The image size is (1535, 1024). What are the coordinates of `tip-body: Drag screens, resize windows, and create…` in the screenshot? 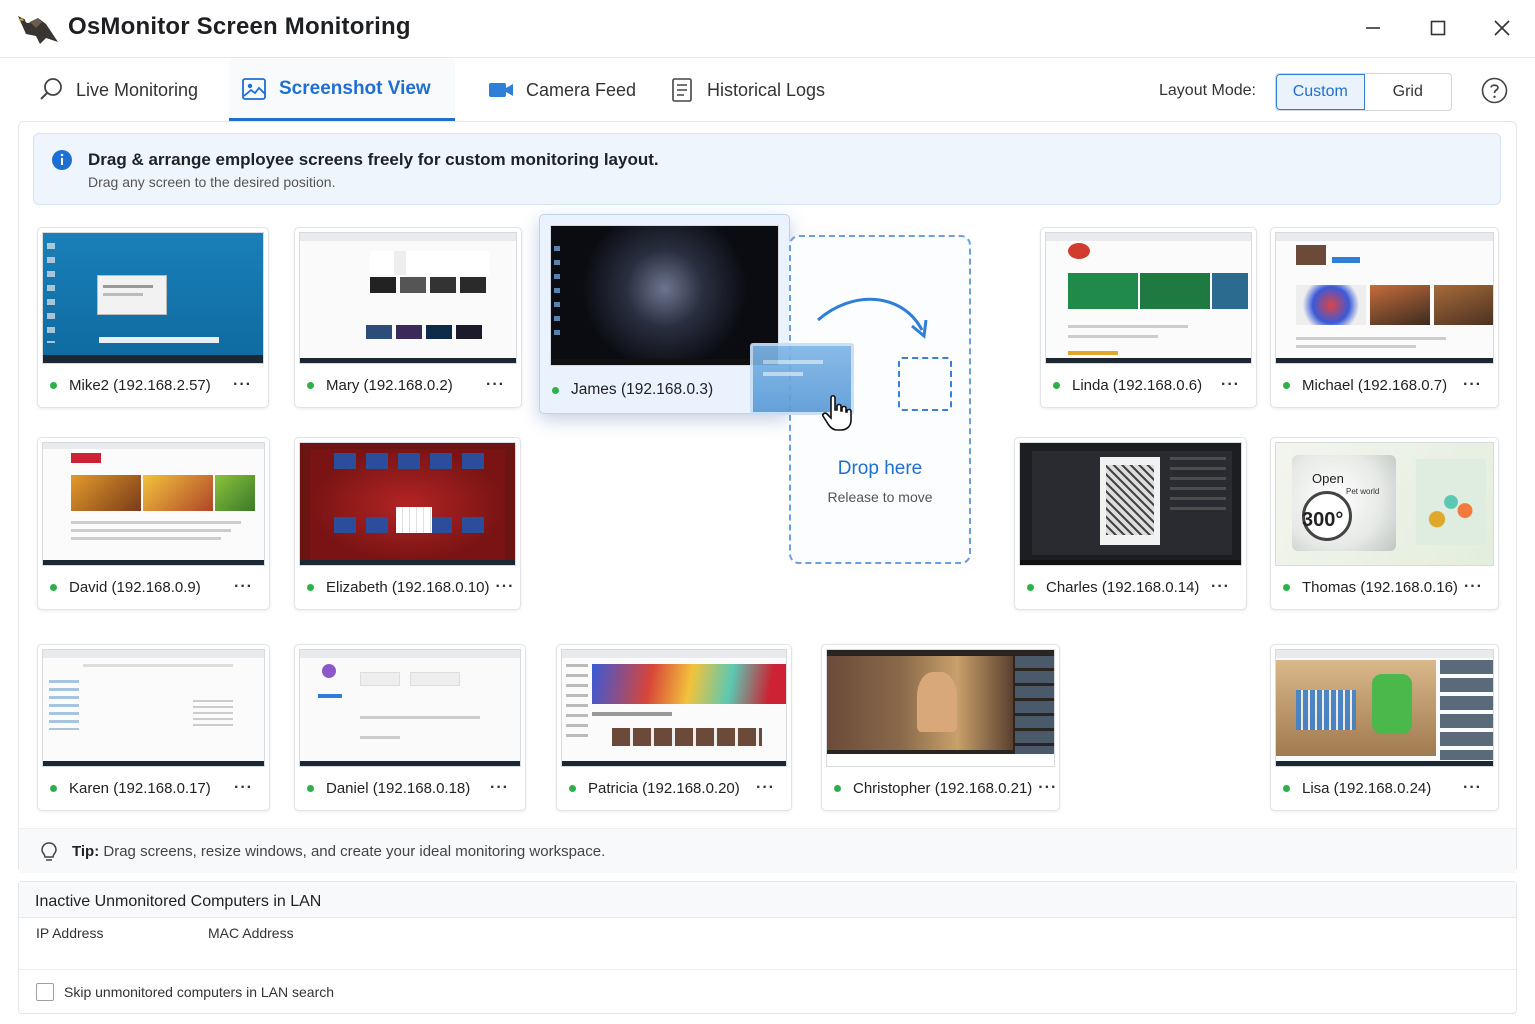 It's located at (352, 851).